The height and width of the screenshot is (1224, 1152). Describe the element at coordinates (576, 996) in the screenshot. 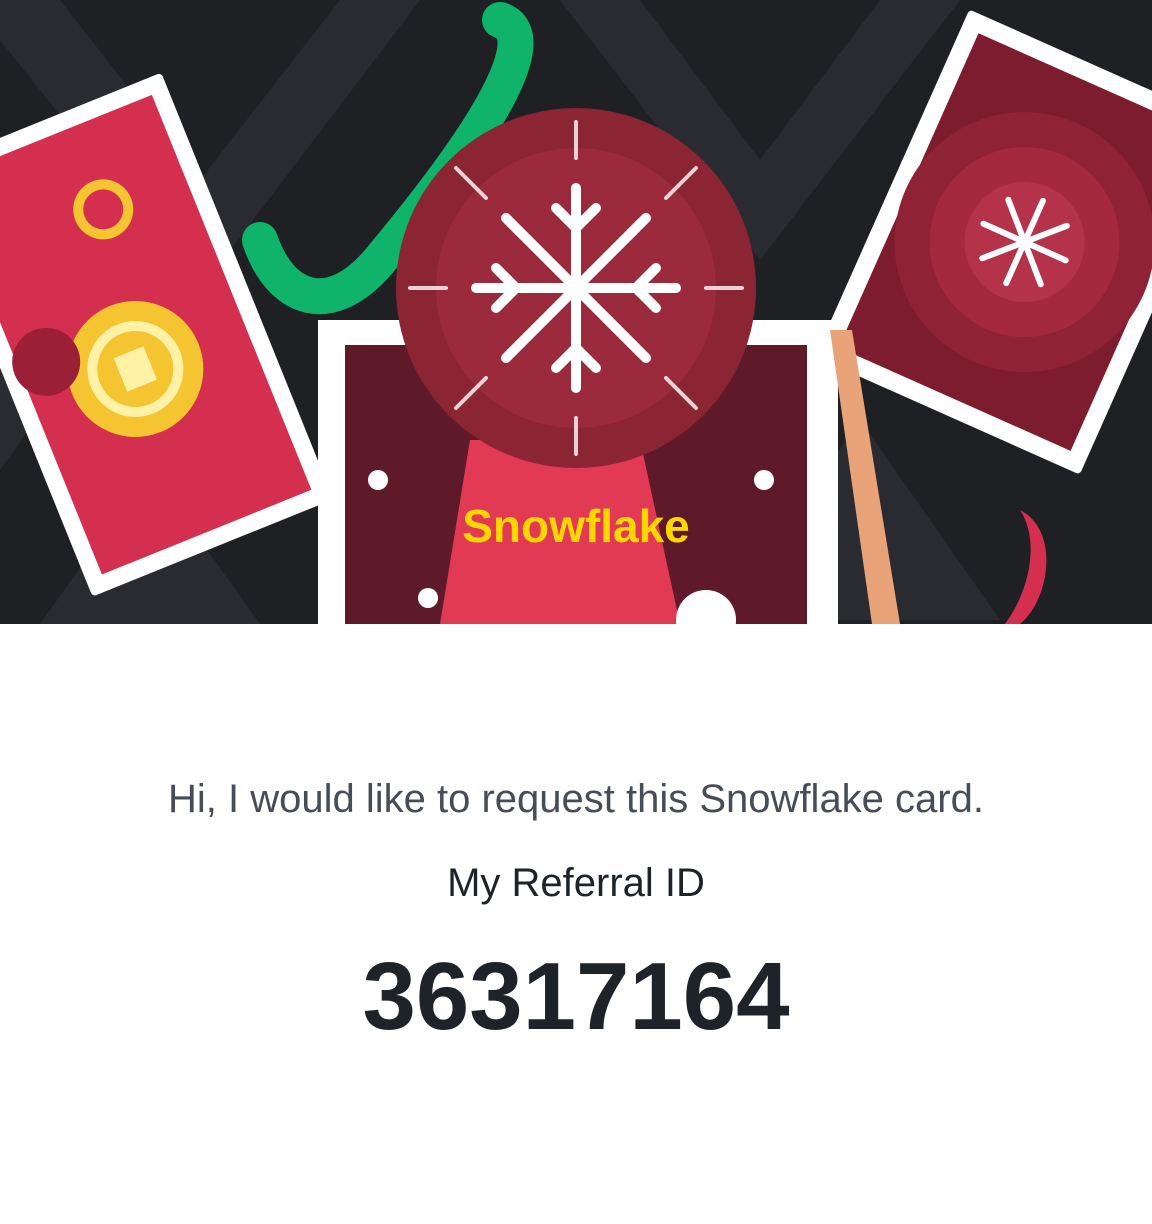

I see `referral-id: 36317164` at that location.